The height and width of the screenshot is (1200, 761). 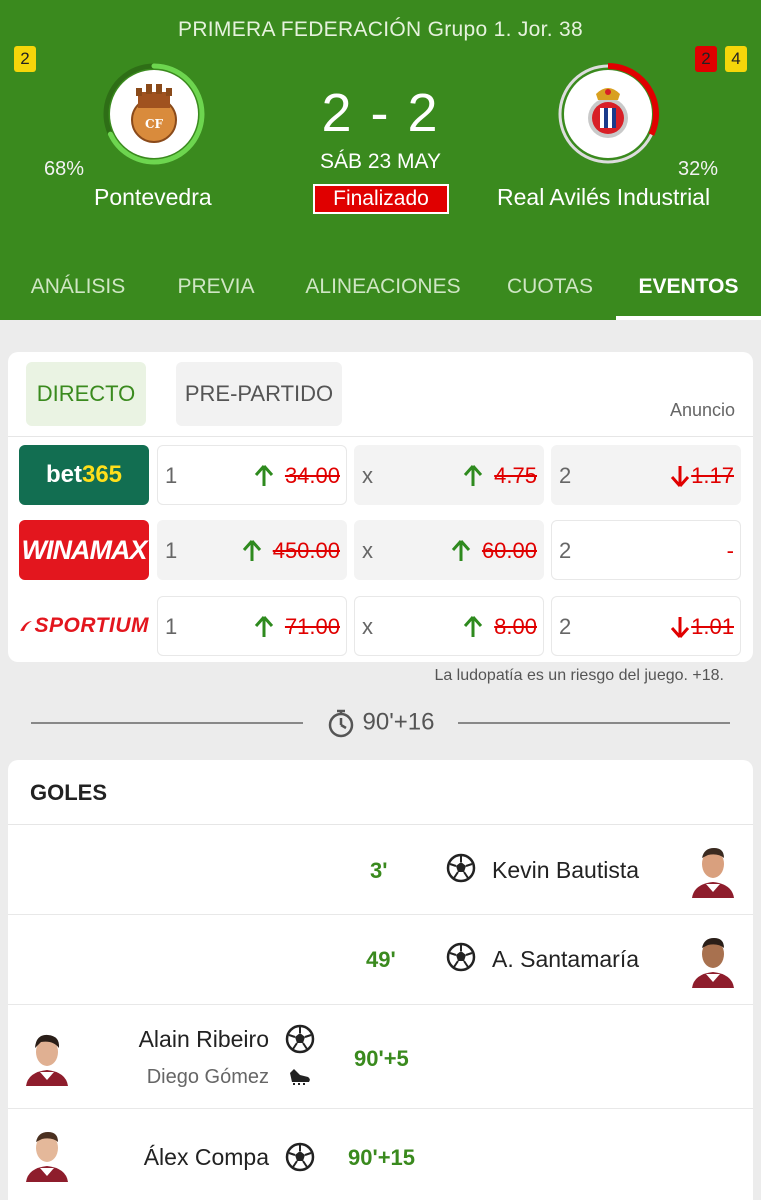 What do you see at coordinates (383, 291) in the screenshot?
I see `tab-alineaciones: ALINEACIONES` at bounding box center [383, 291].